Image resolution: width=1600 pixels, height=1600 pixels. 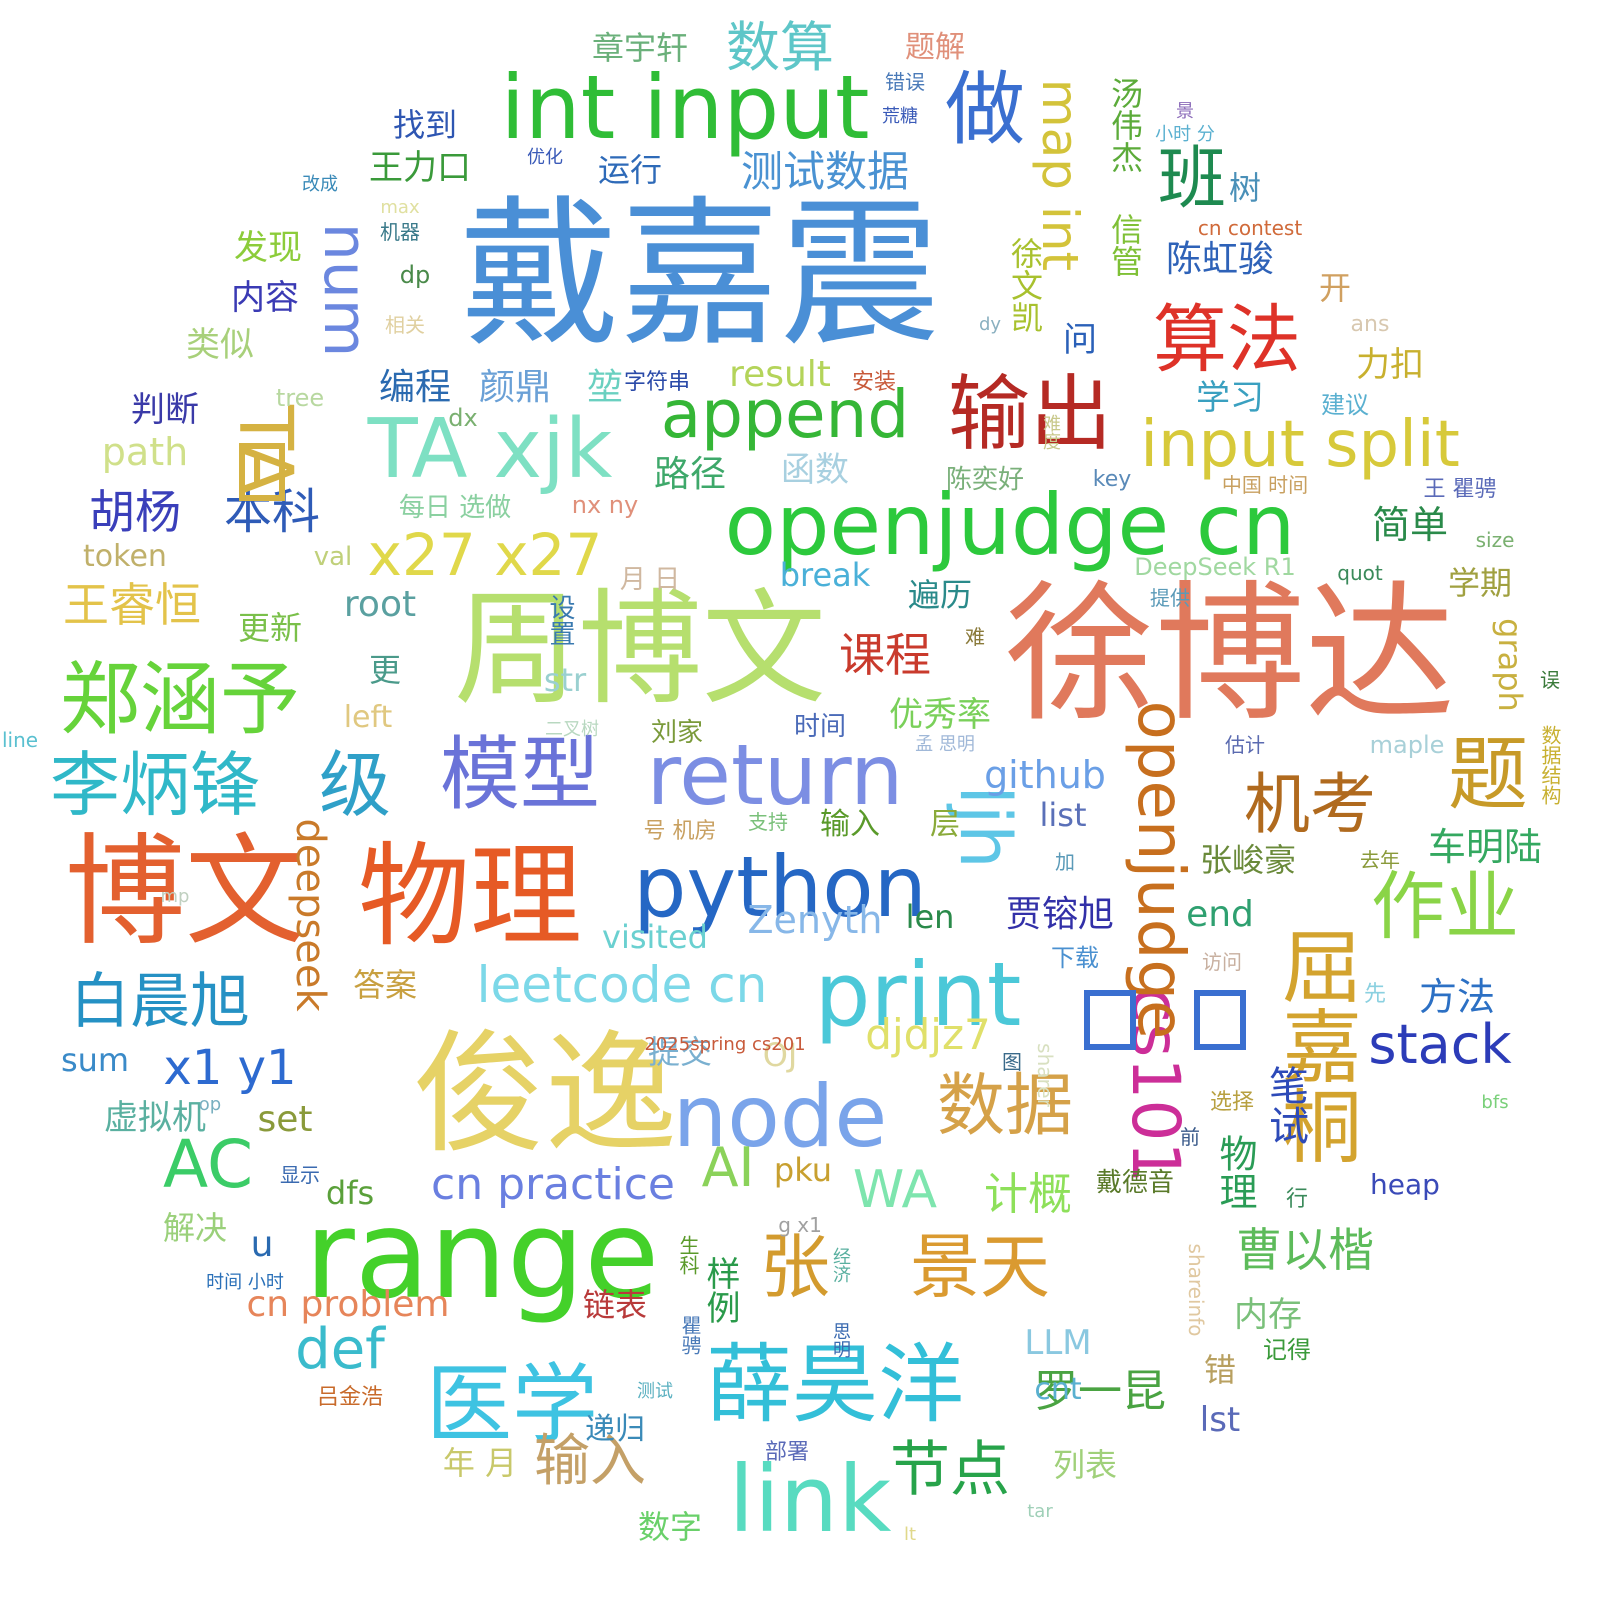 What do you see at coordinates (565, 680) in the screenshot?
I see `word: str` at bounding box center [565, 680].